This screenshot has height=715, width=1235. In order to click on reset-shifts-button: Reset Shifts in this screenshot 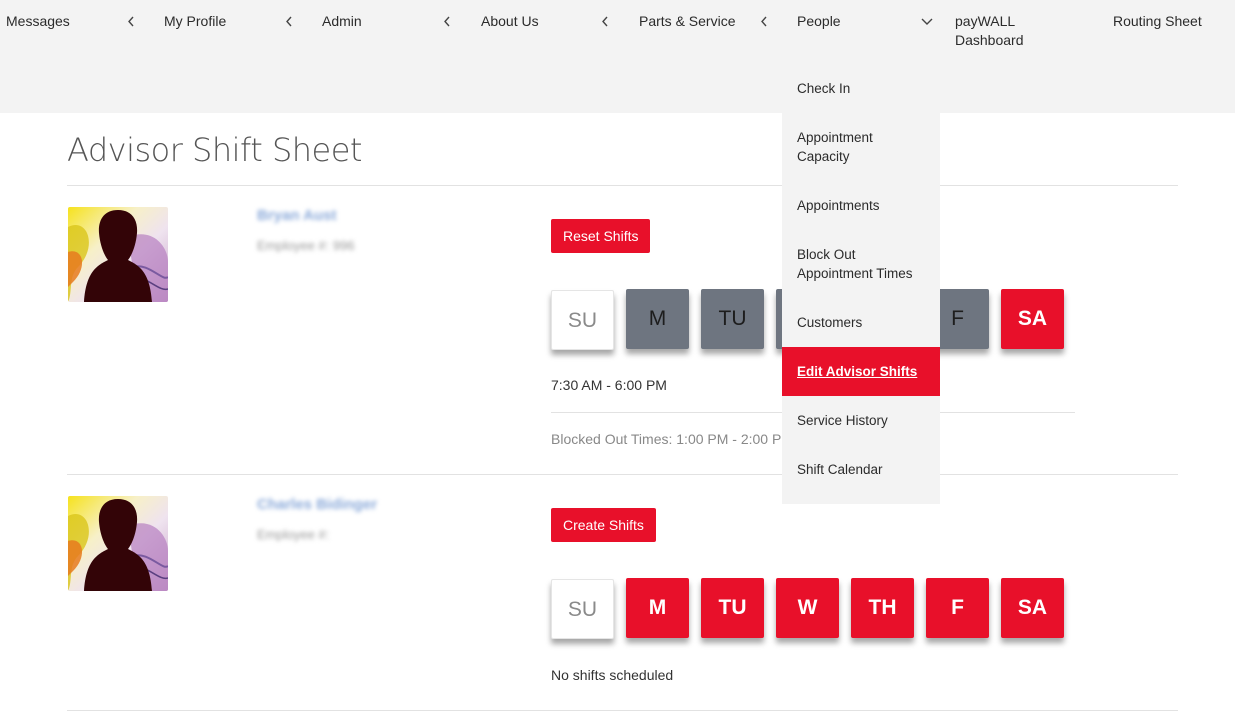, I will do `click(601, 236)`.